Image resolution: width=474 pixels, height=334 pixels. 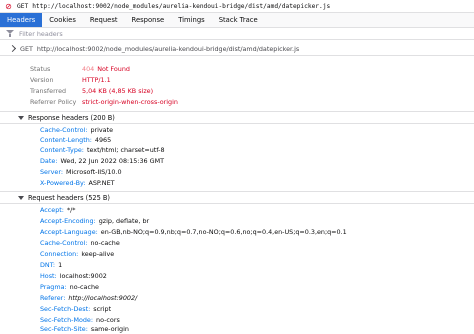 What do you see at coordinates (48, 91) in the screenshot?
I see `transferred-label: Transferred` at bounding box center [48, 91].